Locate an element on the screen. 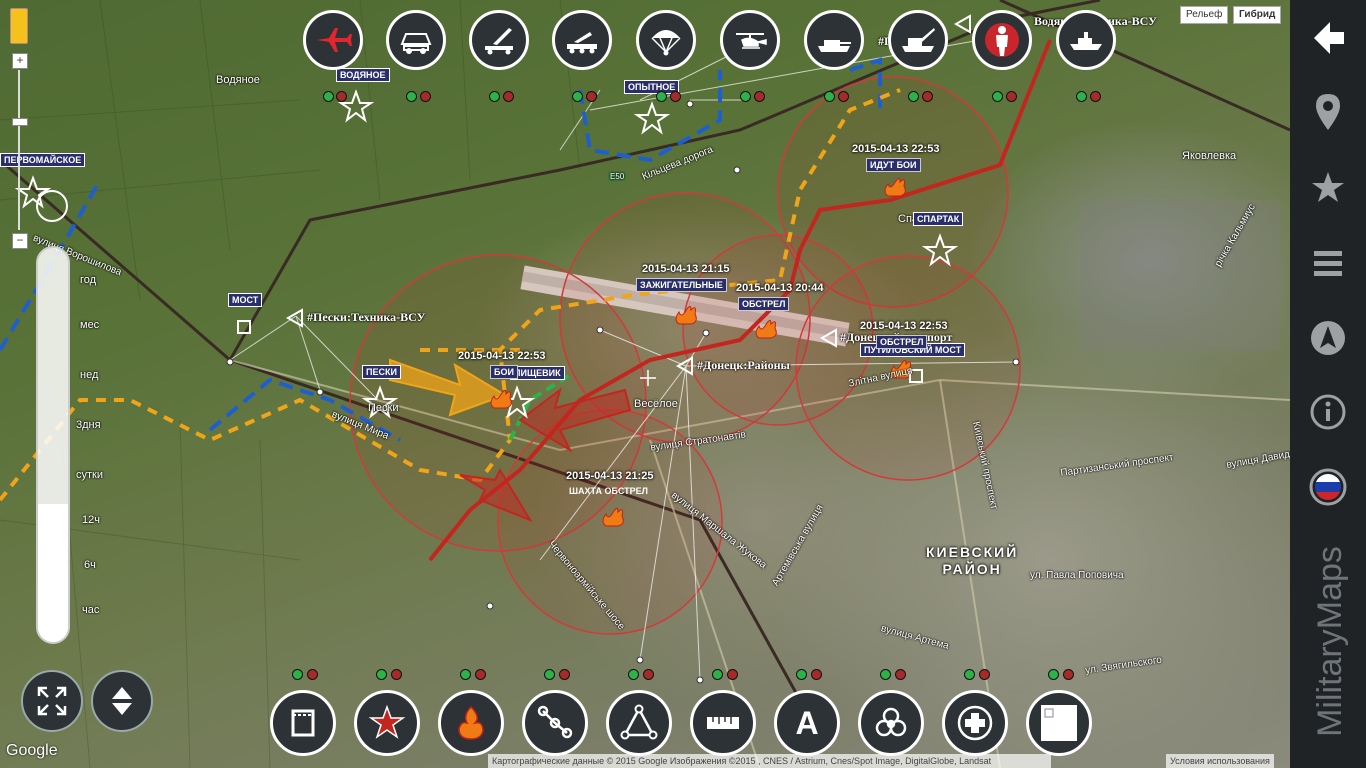 This screenshot has height=768, width=1366. category-mlrs-button is located at coordinates (582, 40).